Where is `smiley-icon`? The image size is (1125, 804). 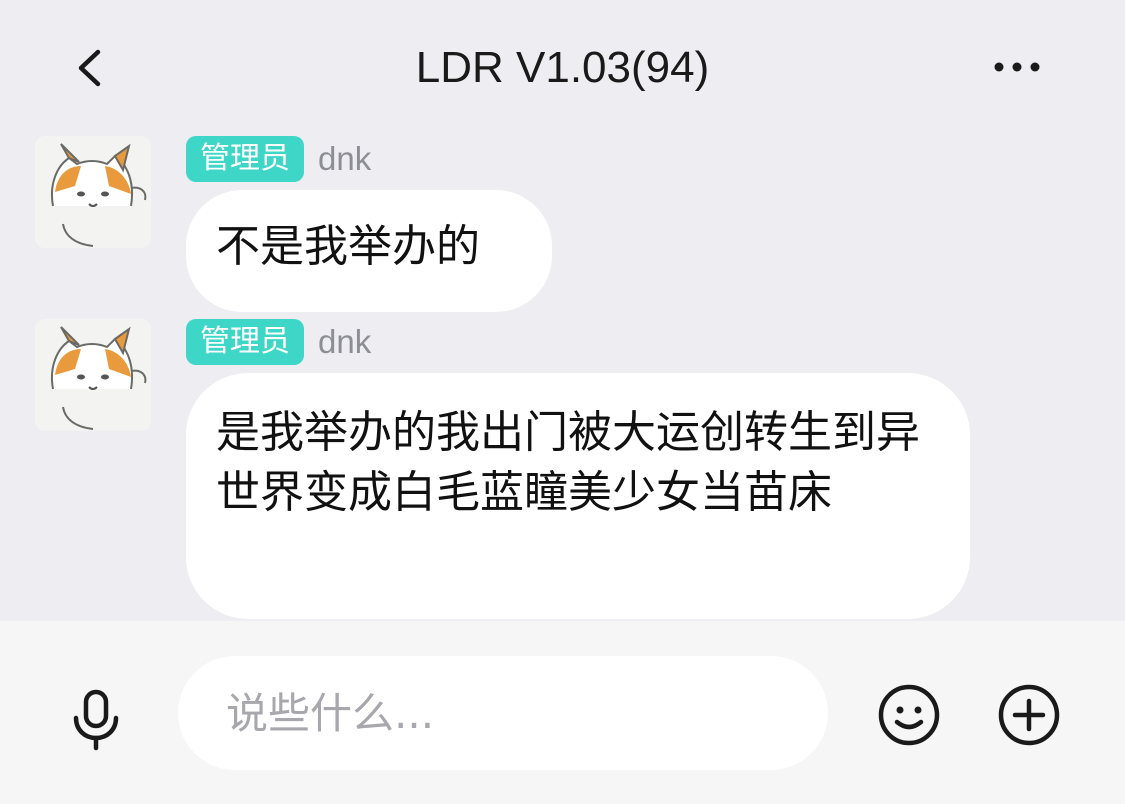
smiley-icon is located at coordinates (909, 715).